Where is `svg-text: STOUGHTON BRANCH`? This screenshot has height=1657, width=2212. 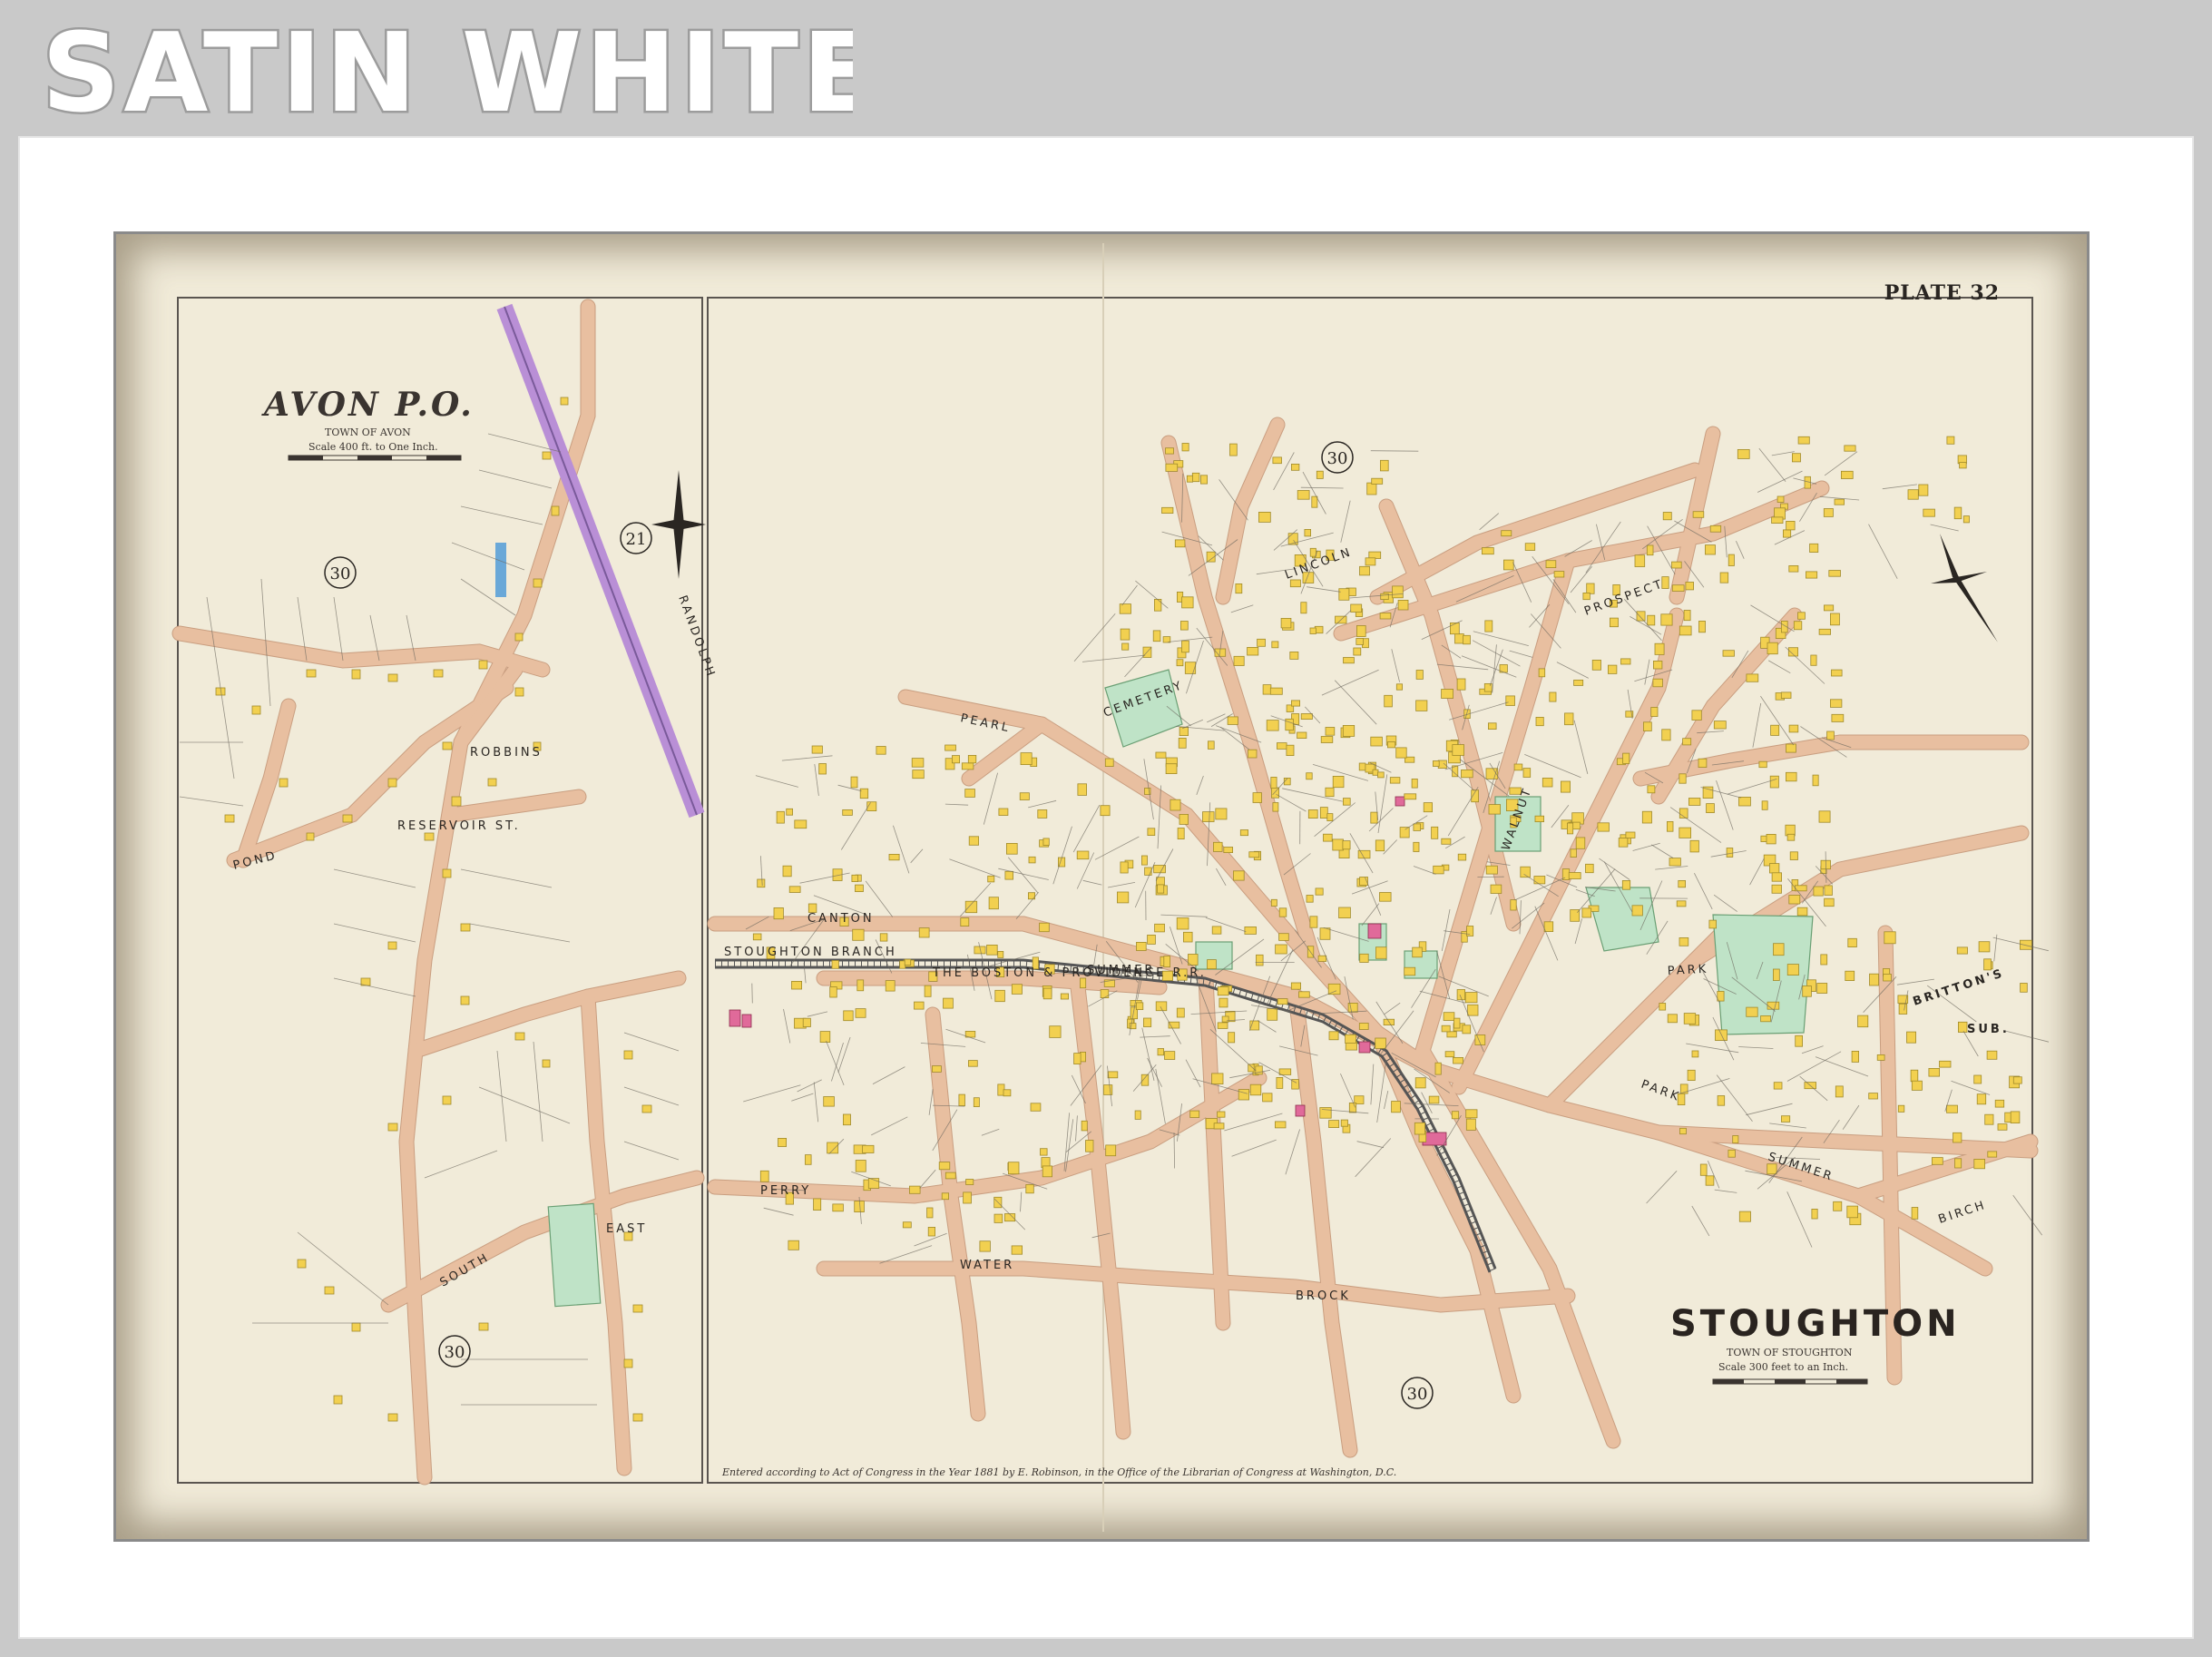
svg-text: STOUGHTON BRANCH is located at coordinates (810, 952).